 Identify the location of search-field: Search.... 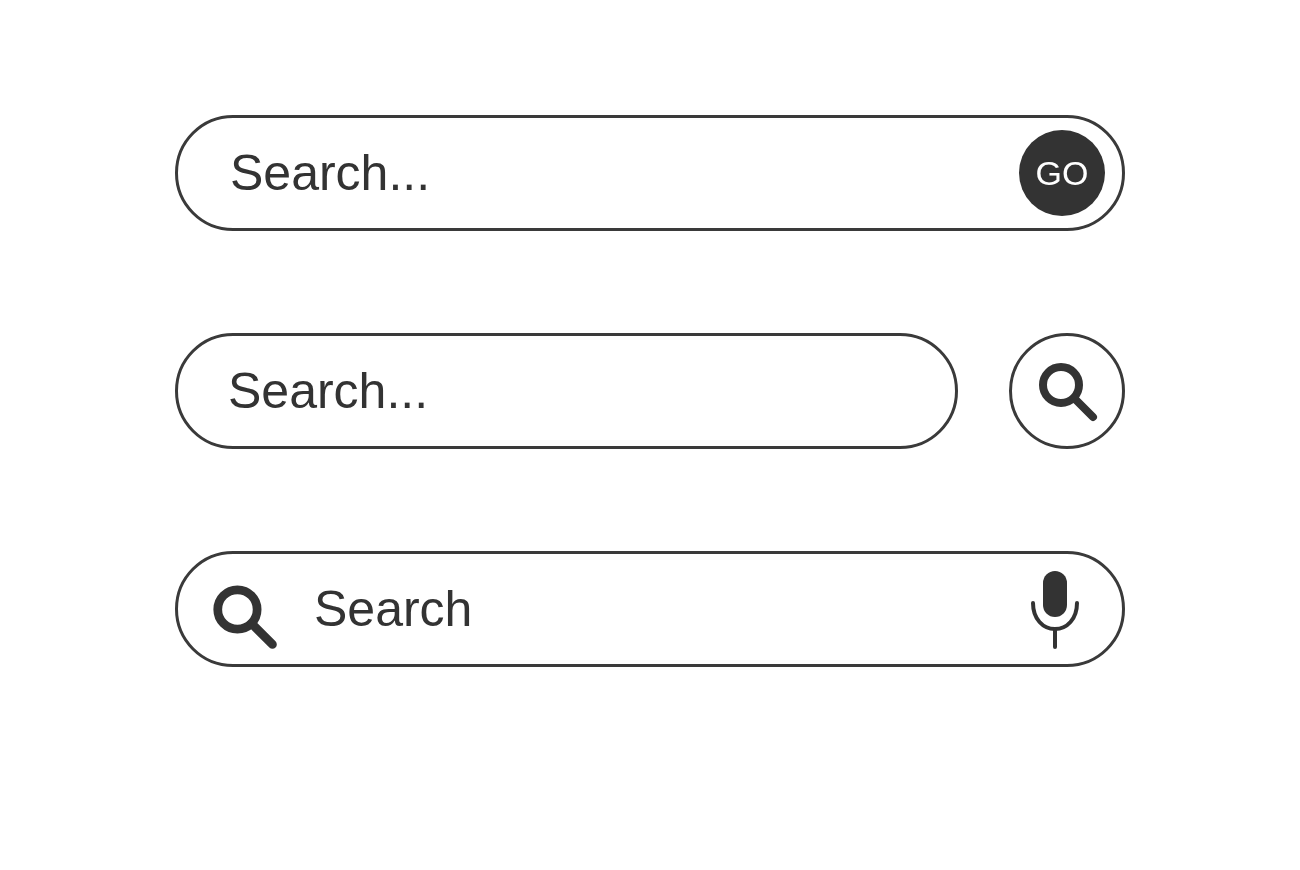
(566, 391).